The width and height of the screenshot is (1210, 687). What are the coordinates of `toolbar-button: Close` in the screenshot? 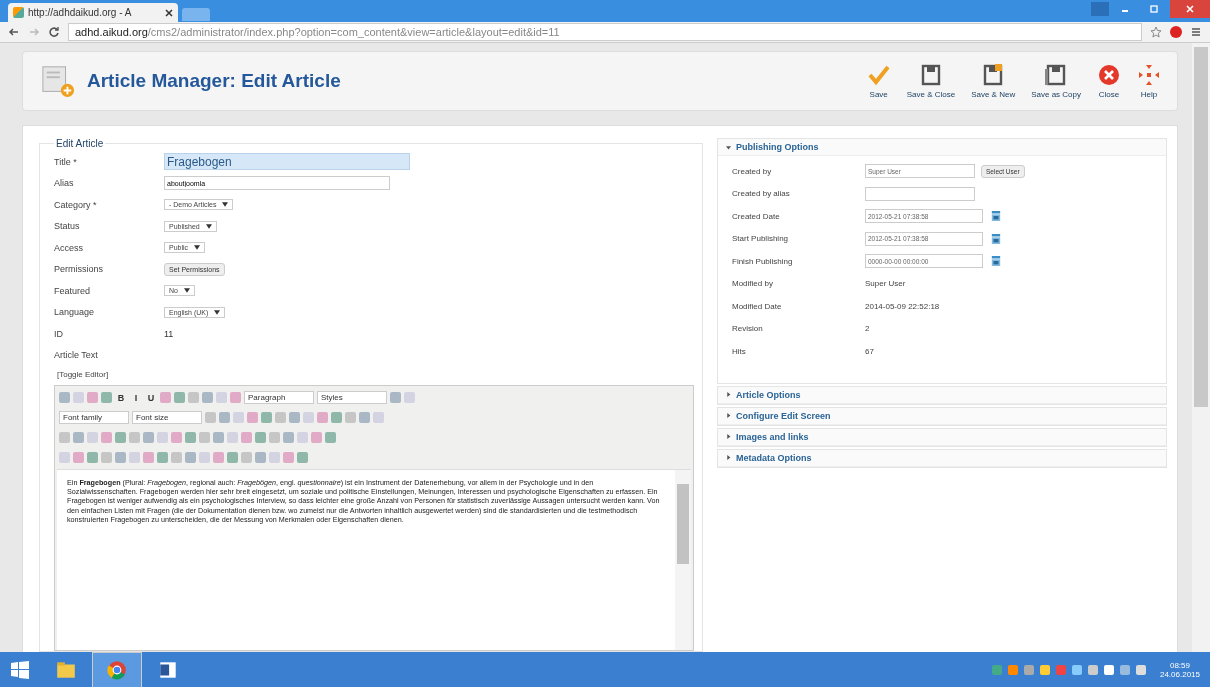 It's located at (1109, 81).